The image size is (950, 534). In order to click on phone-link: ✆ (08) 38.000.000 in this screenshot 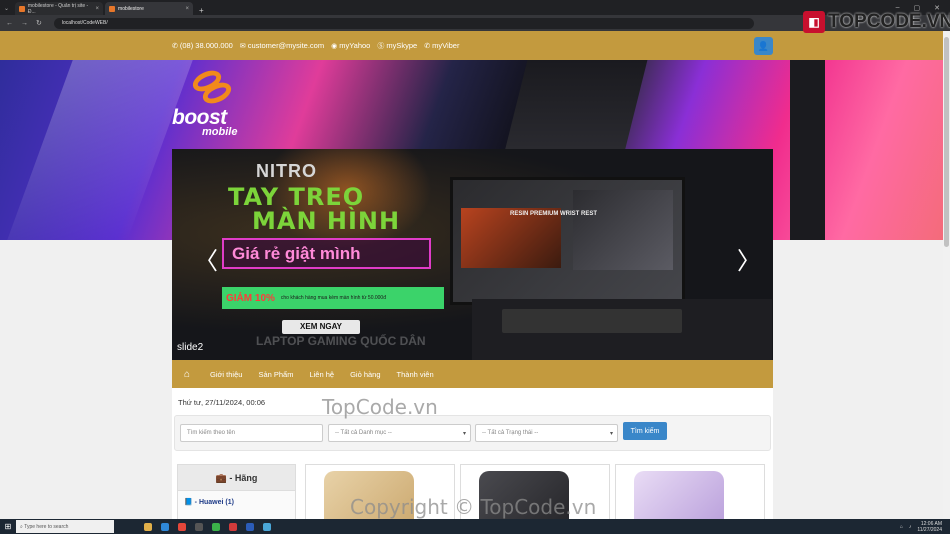, I will do `click(202, 46)`.